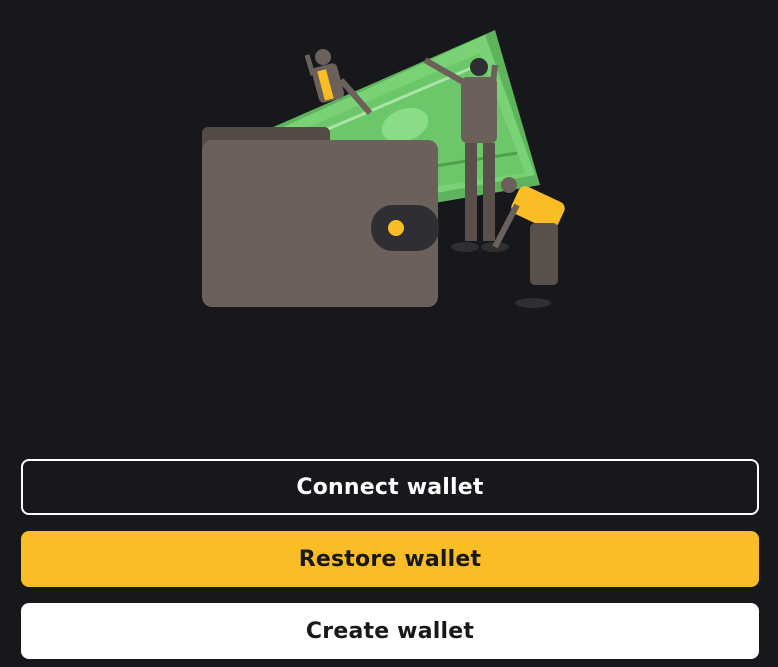  Describe the element at coordinates (390, 559) in the screenshot. I see `restore-wallet-button: Restore wallet` at that location.